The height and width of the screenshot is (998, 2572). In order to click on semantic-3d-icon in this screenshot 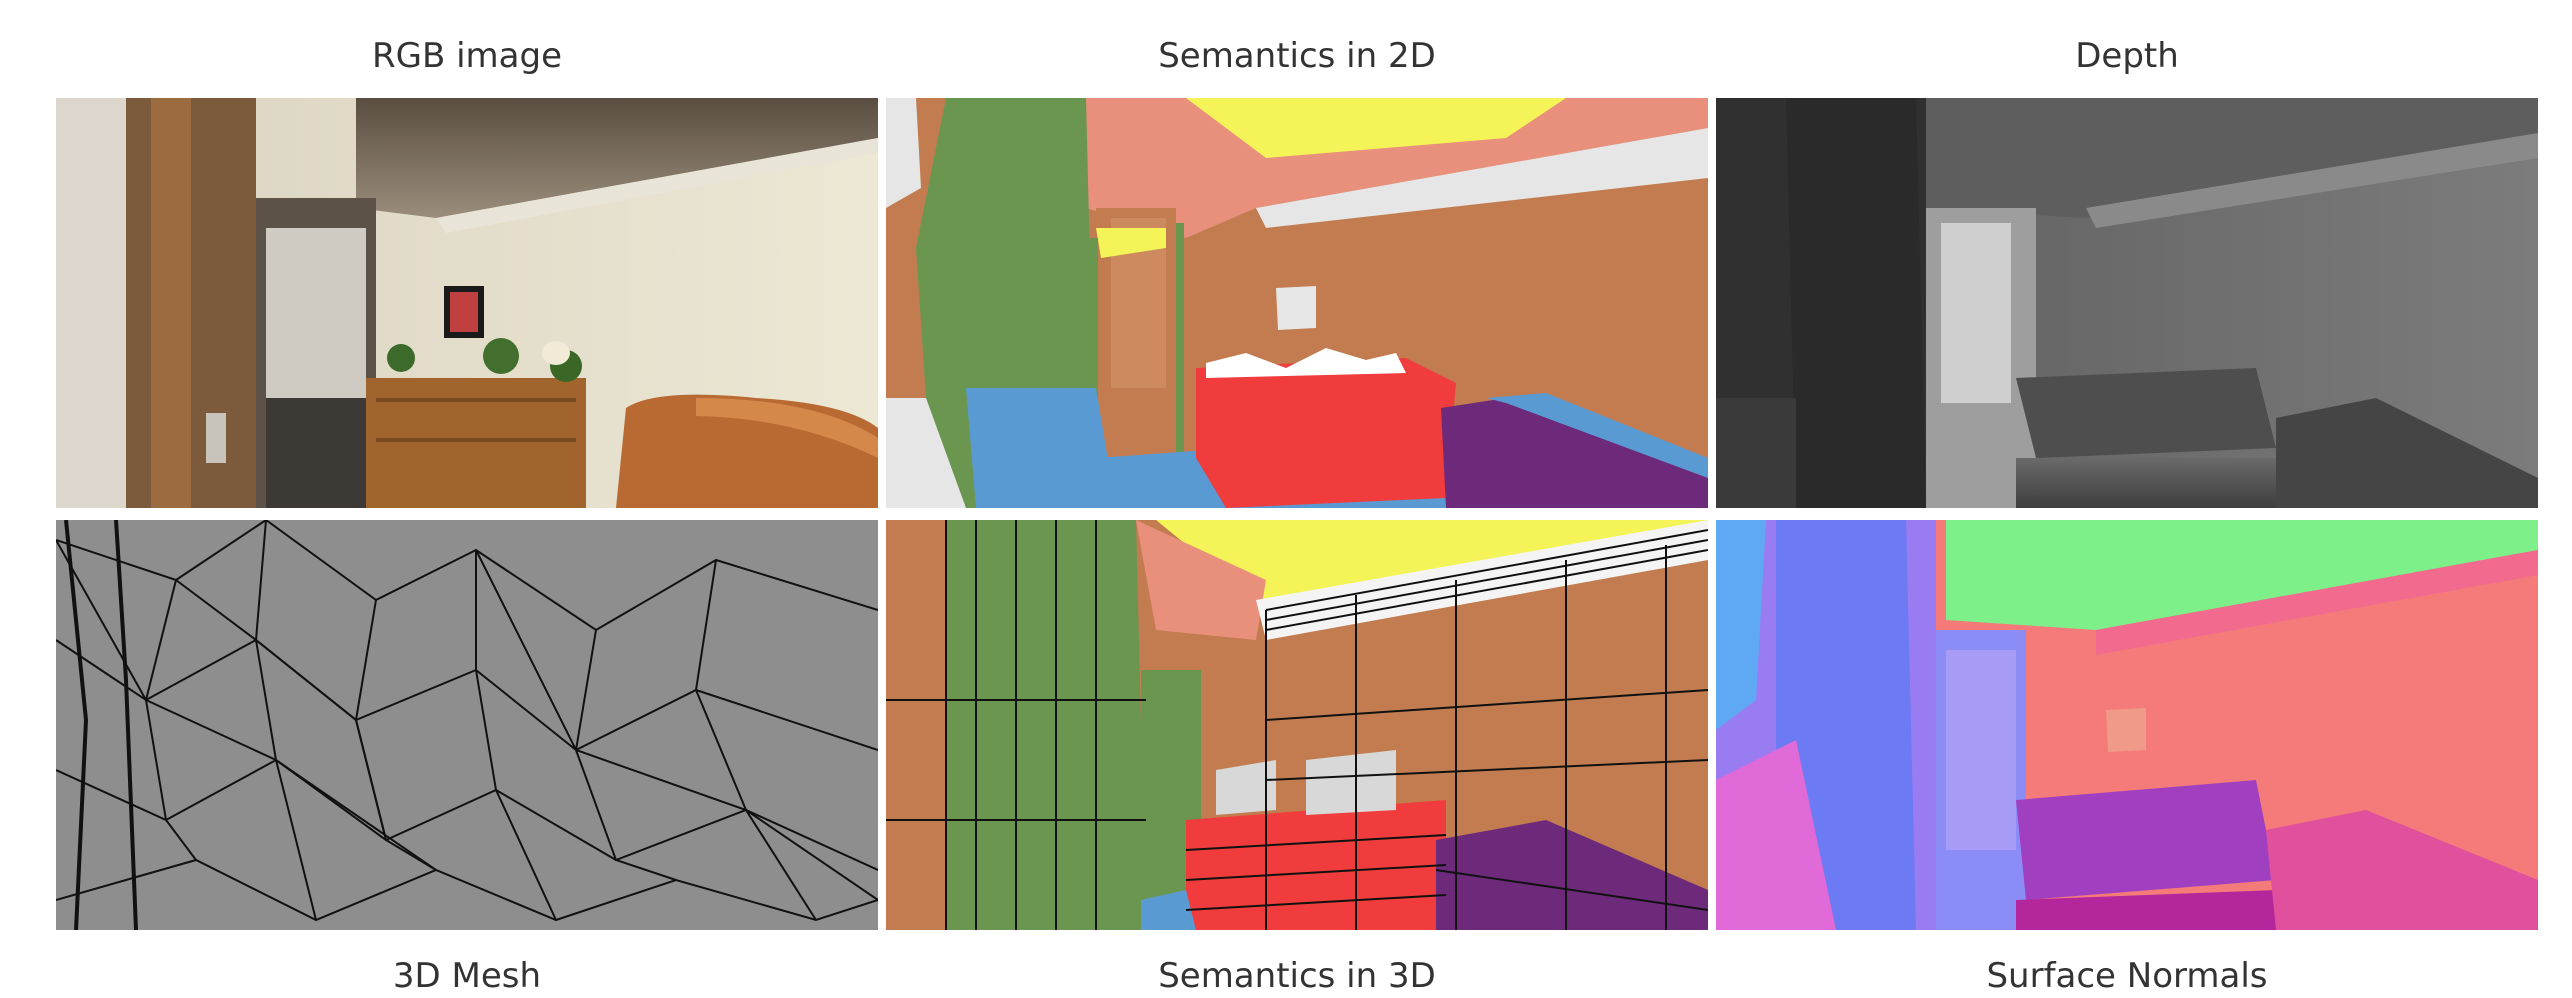, I will do `click(1297, 725)`.